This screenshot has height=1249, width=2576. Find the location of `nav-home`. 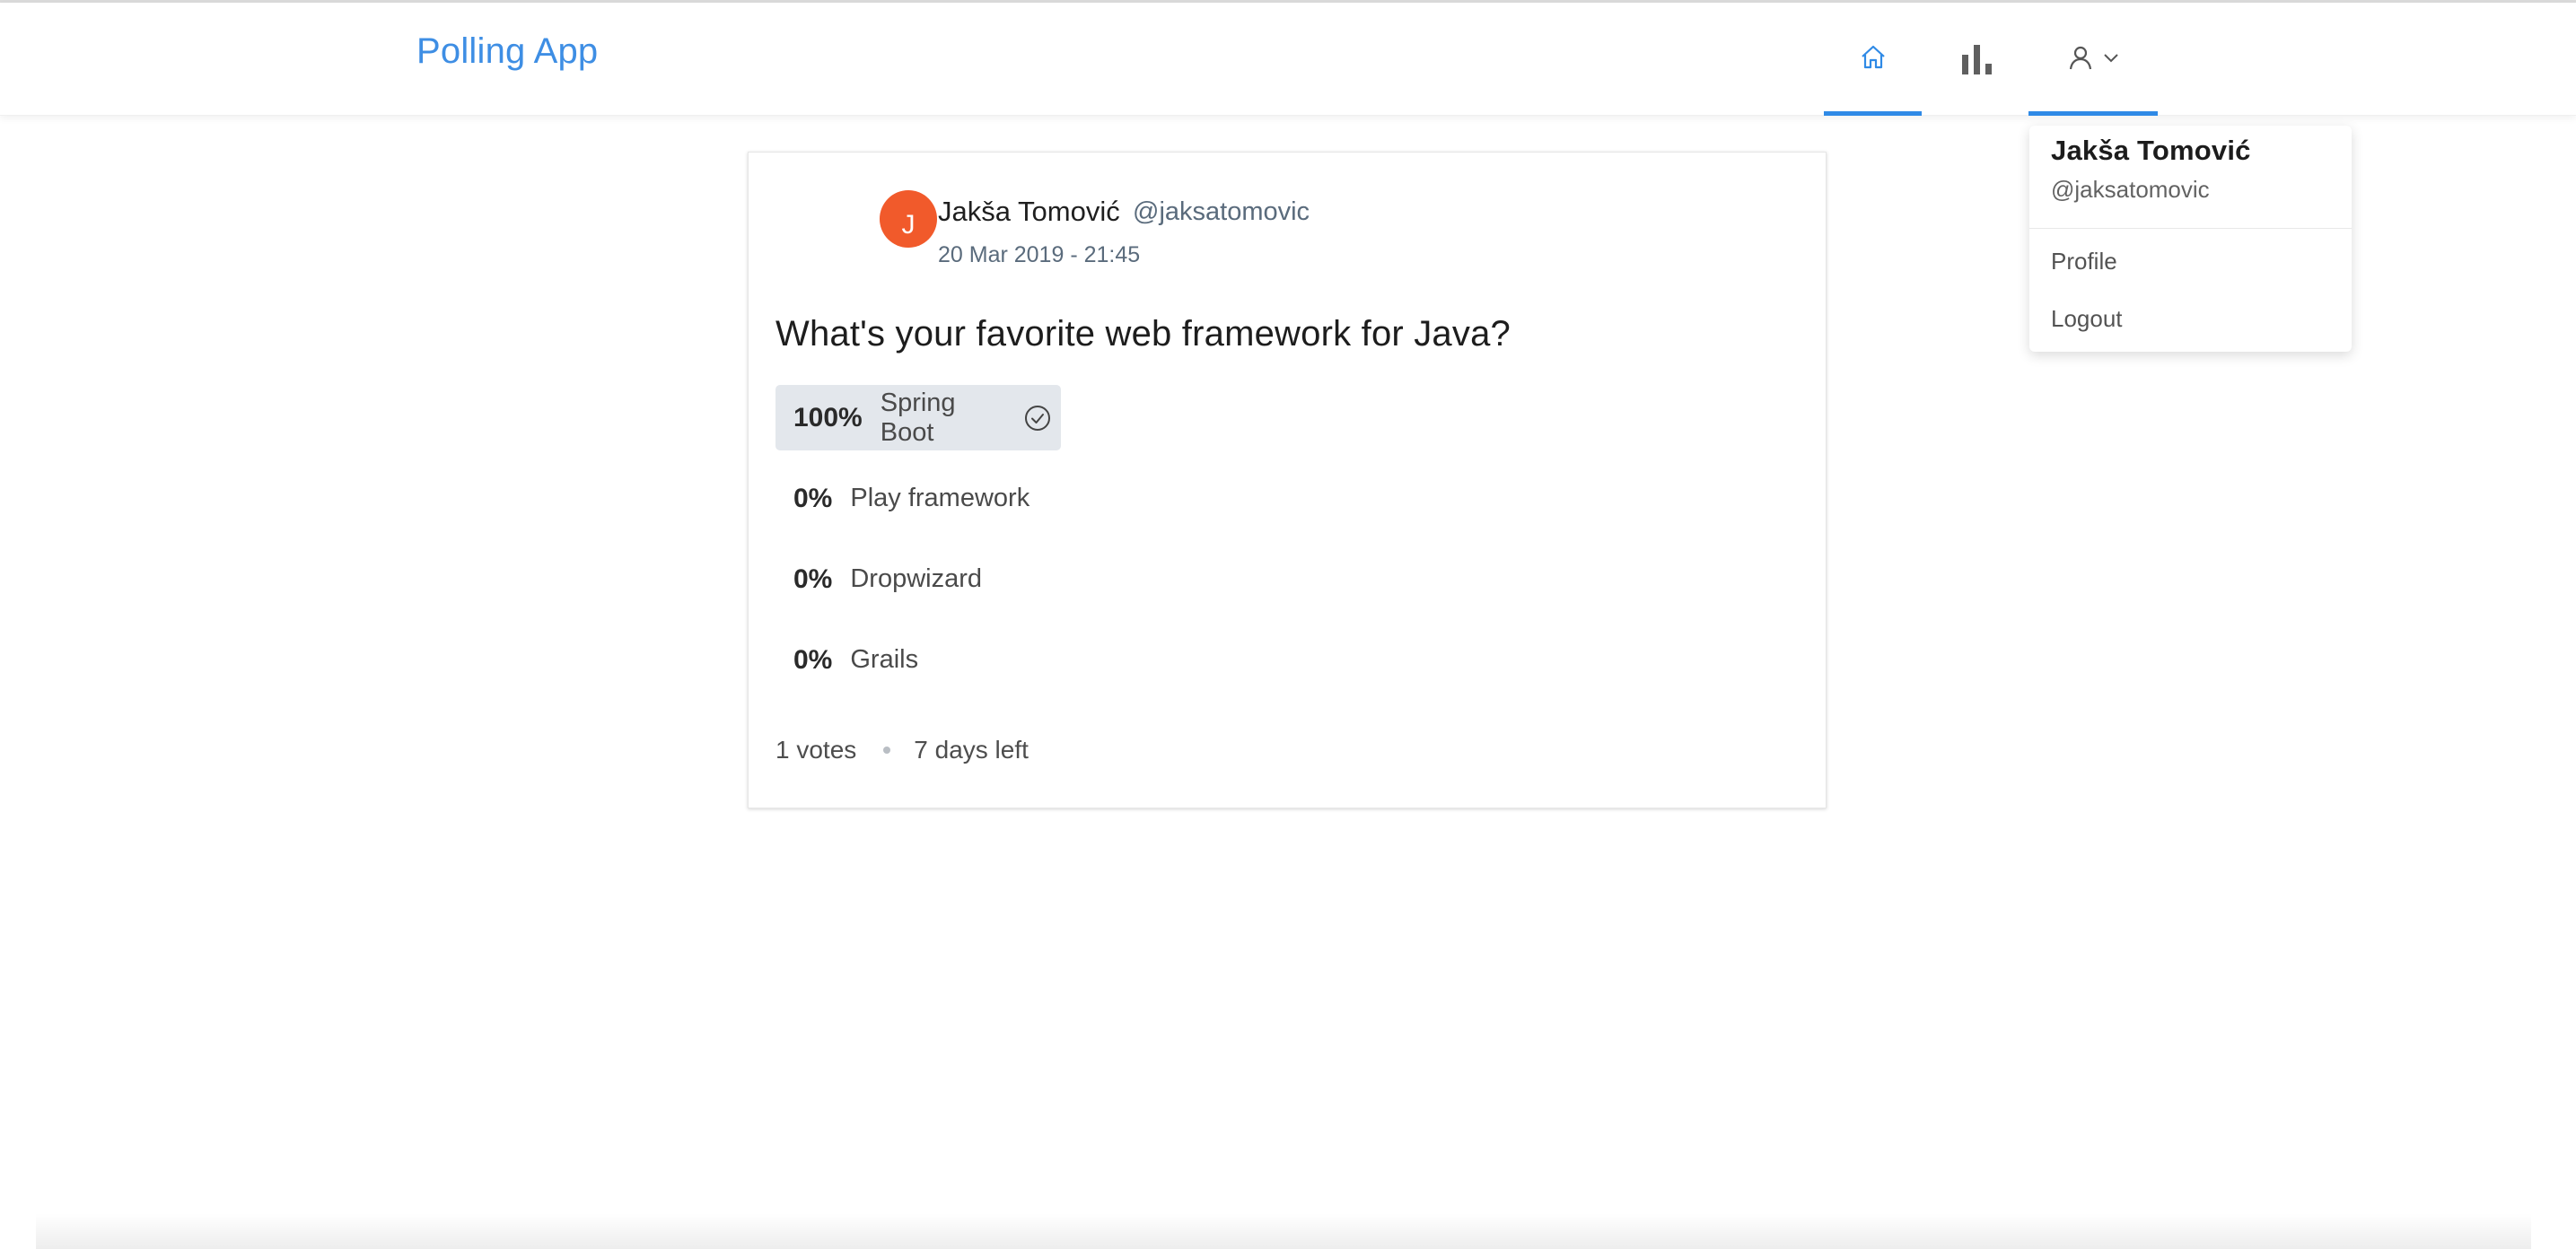

nav-home is located at coordinates (1873, 59).